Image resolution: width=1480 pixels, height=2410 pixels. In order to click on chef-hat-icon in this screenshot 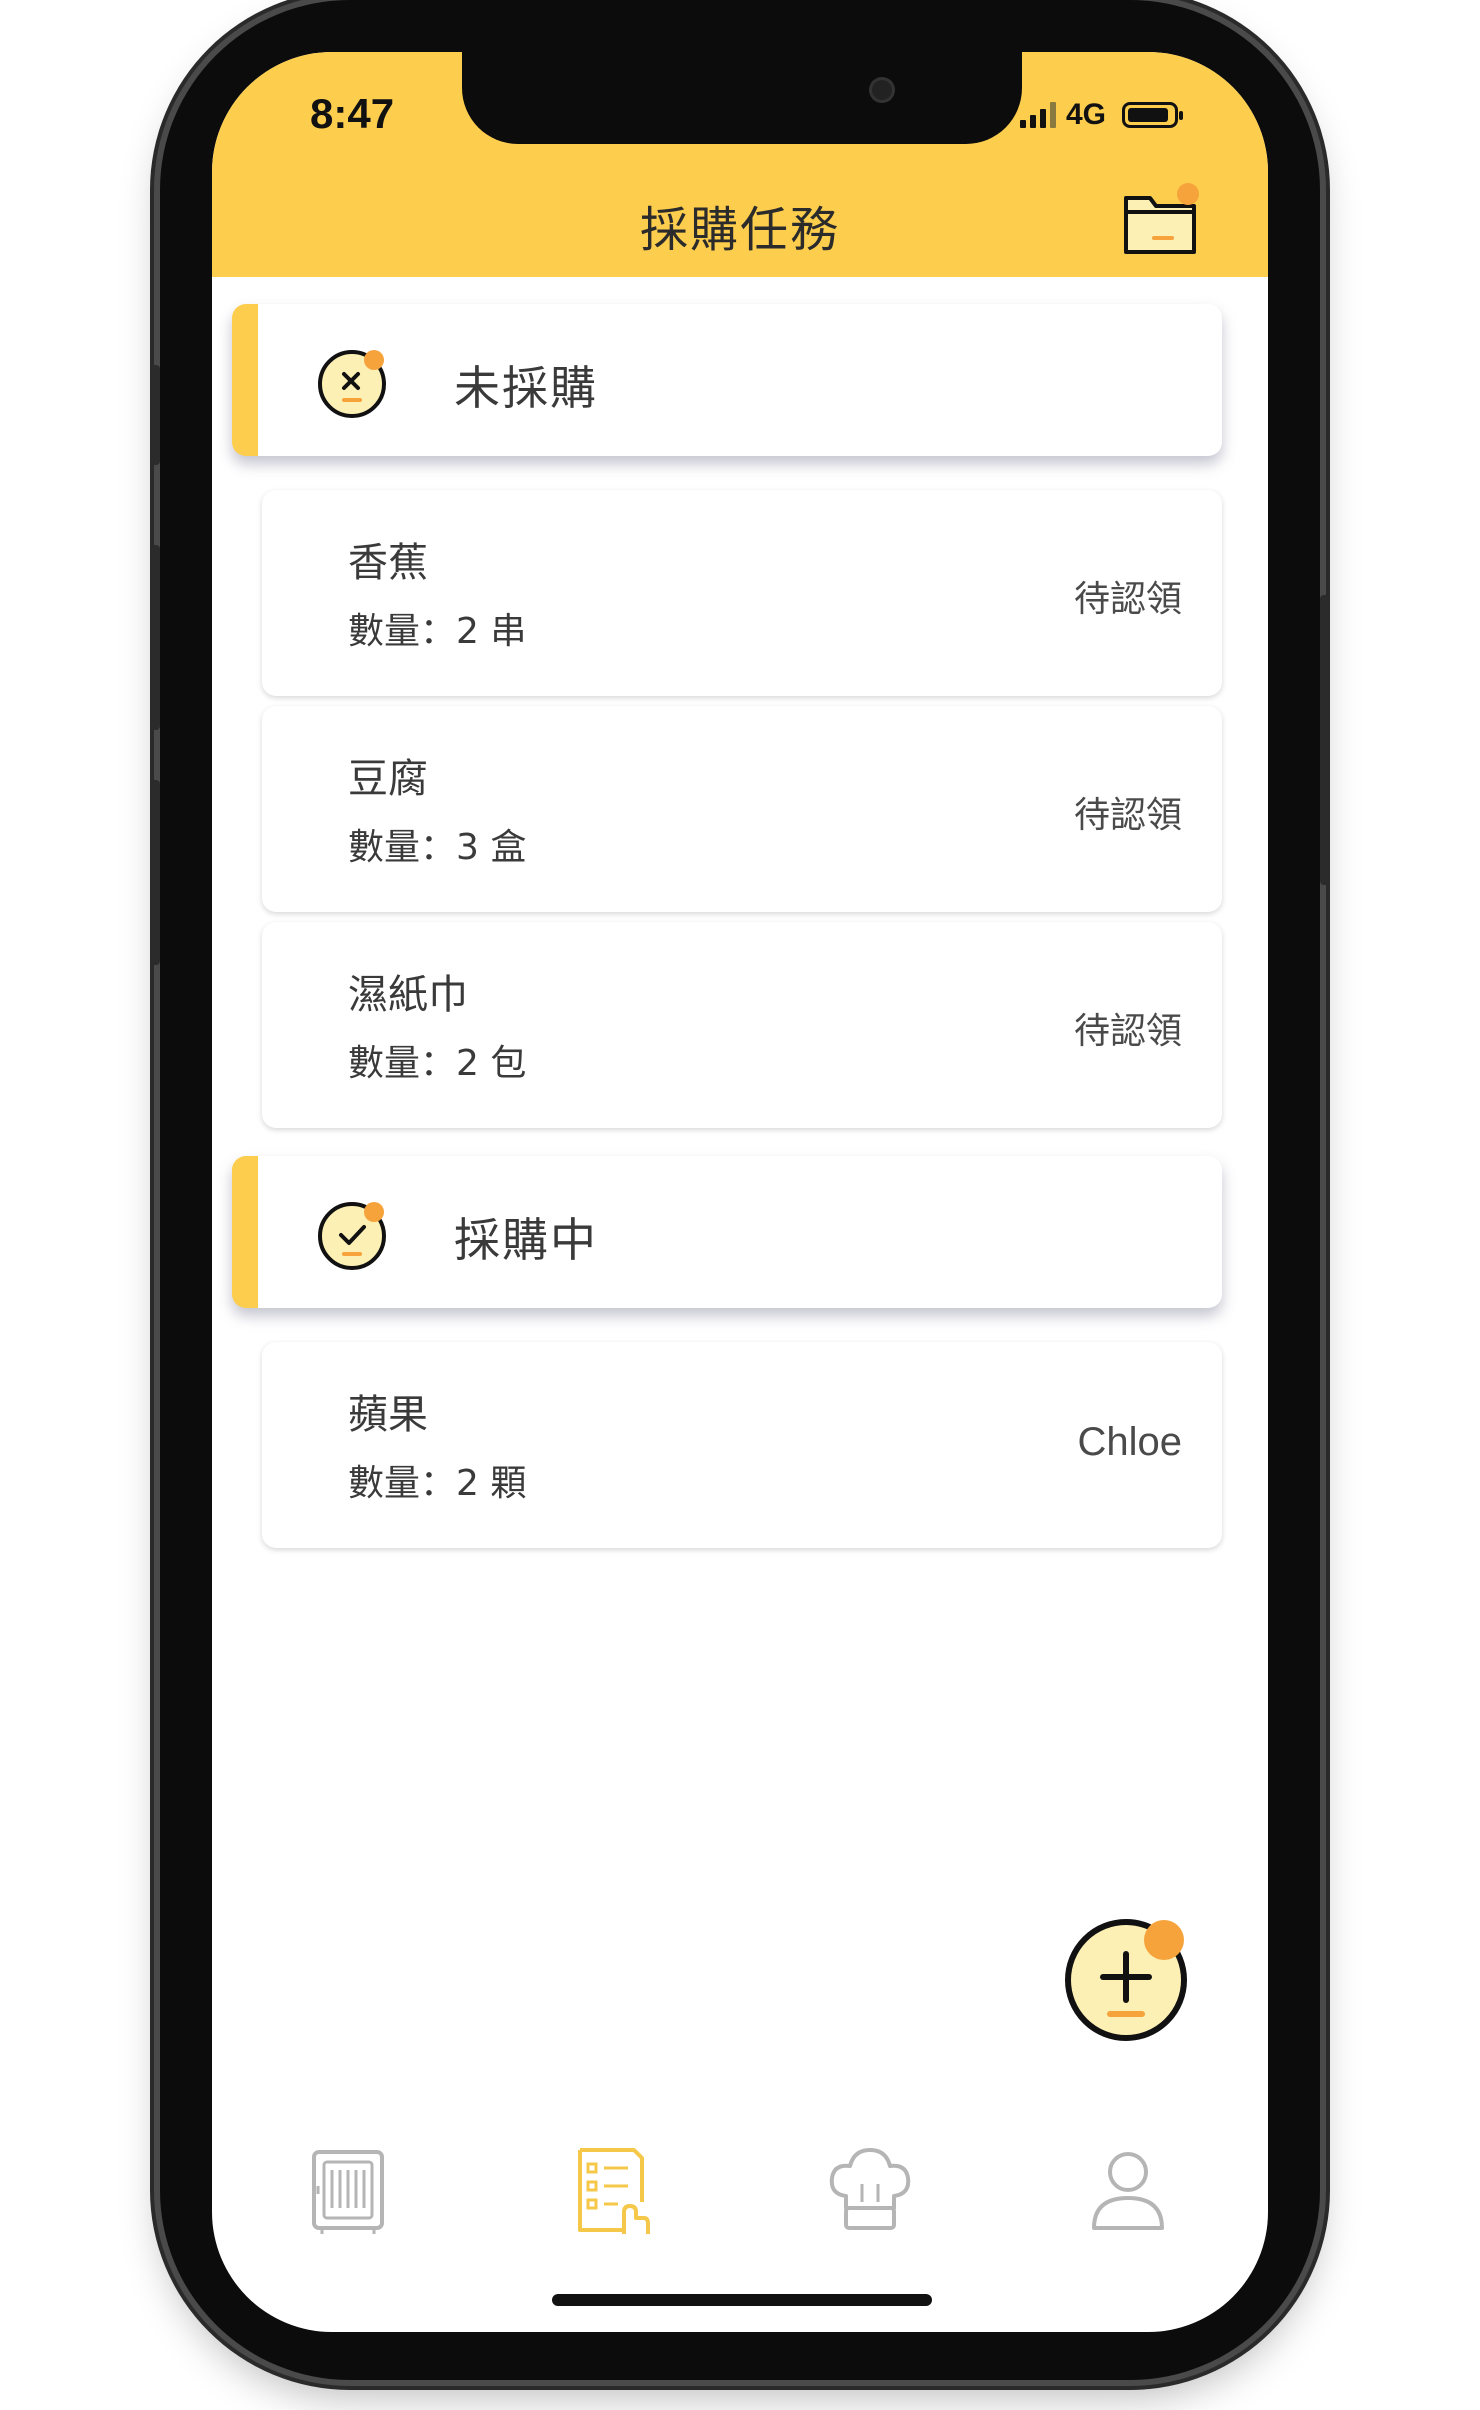, I will do `click(870, 2189)`.